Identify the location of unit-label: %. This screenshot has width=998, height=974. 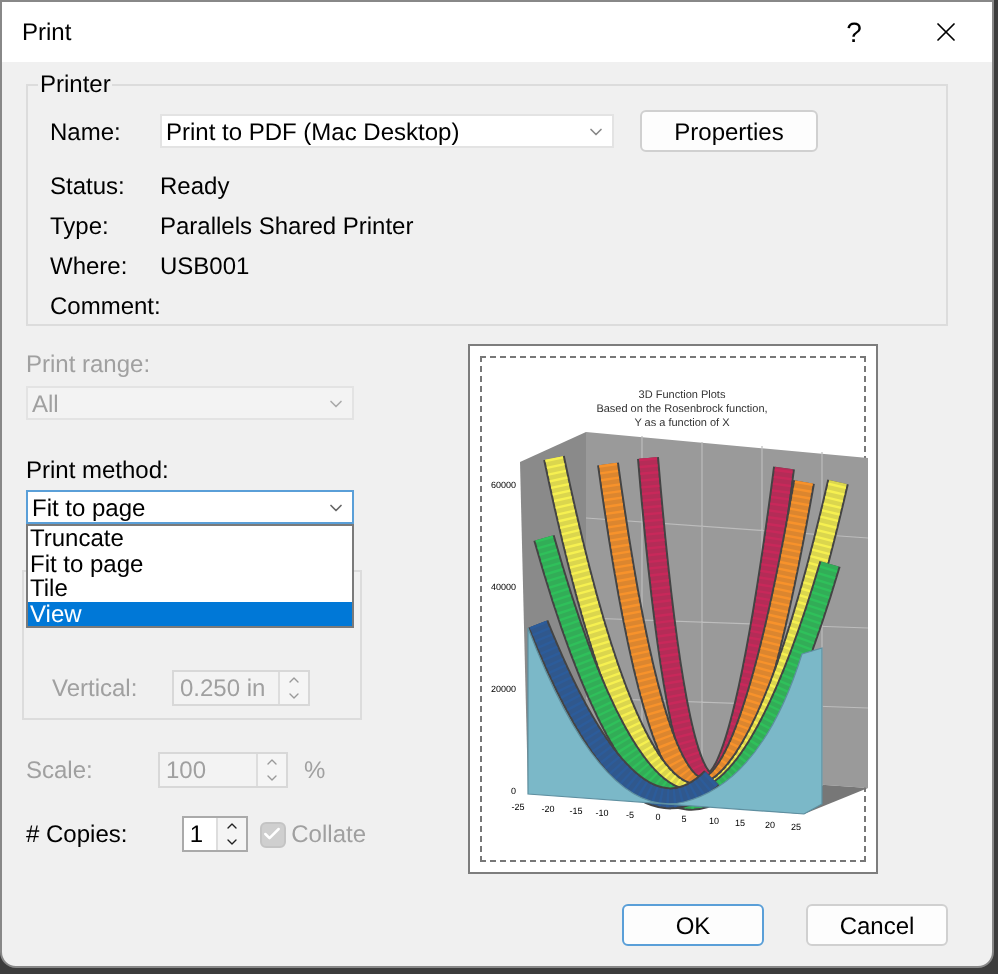
(315, 770).